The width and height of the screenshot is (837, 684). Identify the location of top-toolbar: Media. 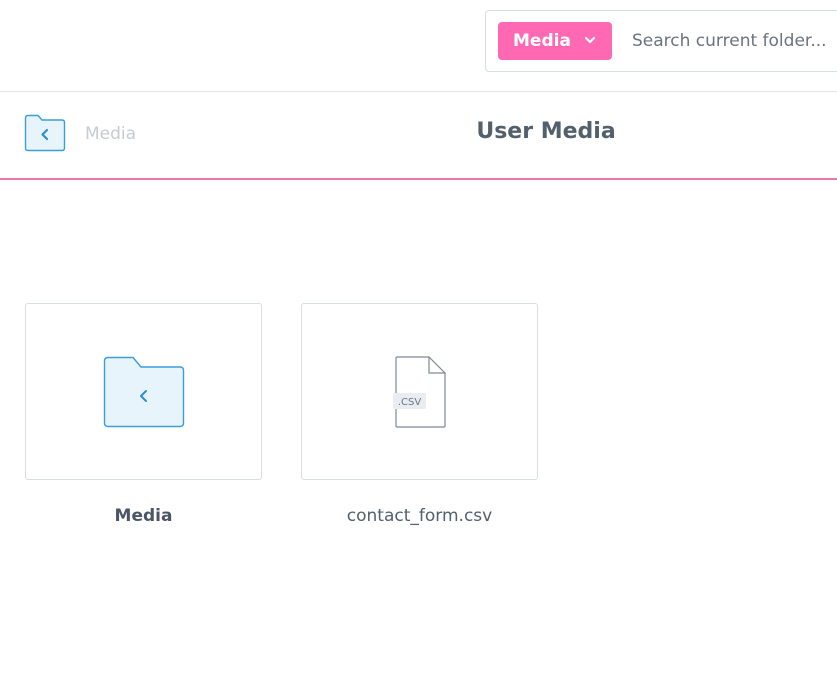
(418, 46).